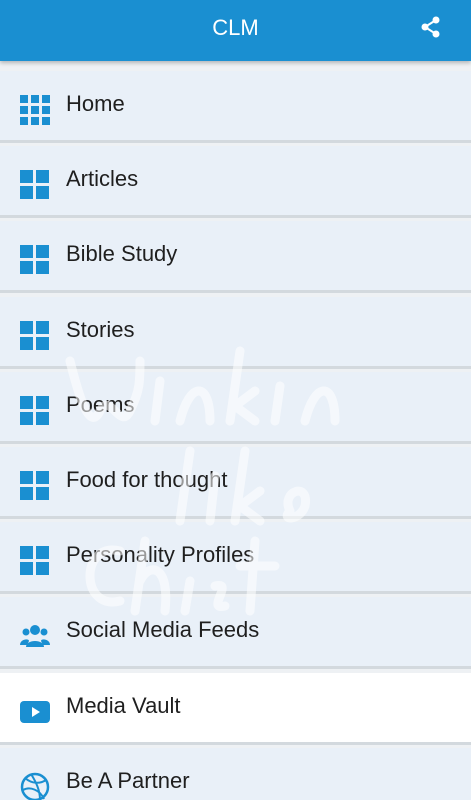 Image resolution: width=471 pixels, height=800 pixels. I want to click on menu-item-media-vault: Media Vault, so click(235, 709).